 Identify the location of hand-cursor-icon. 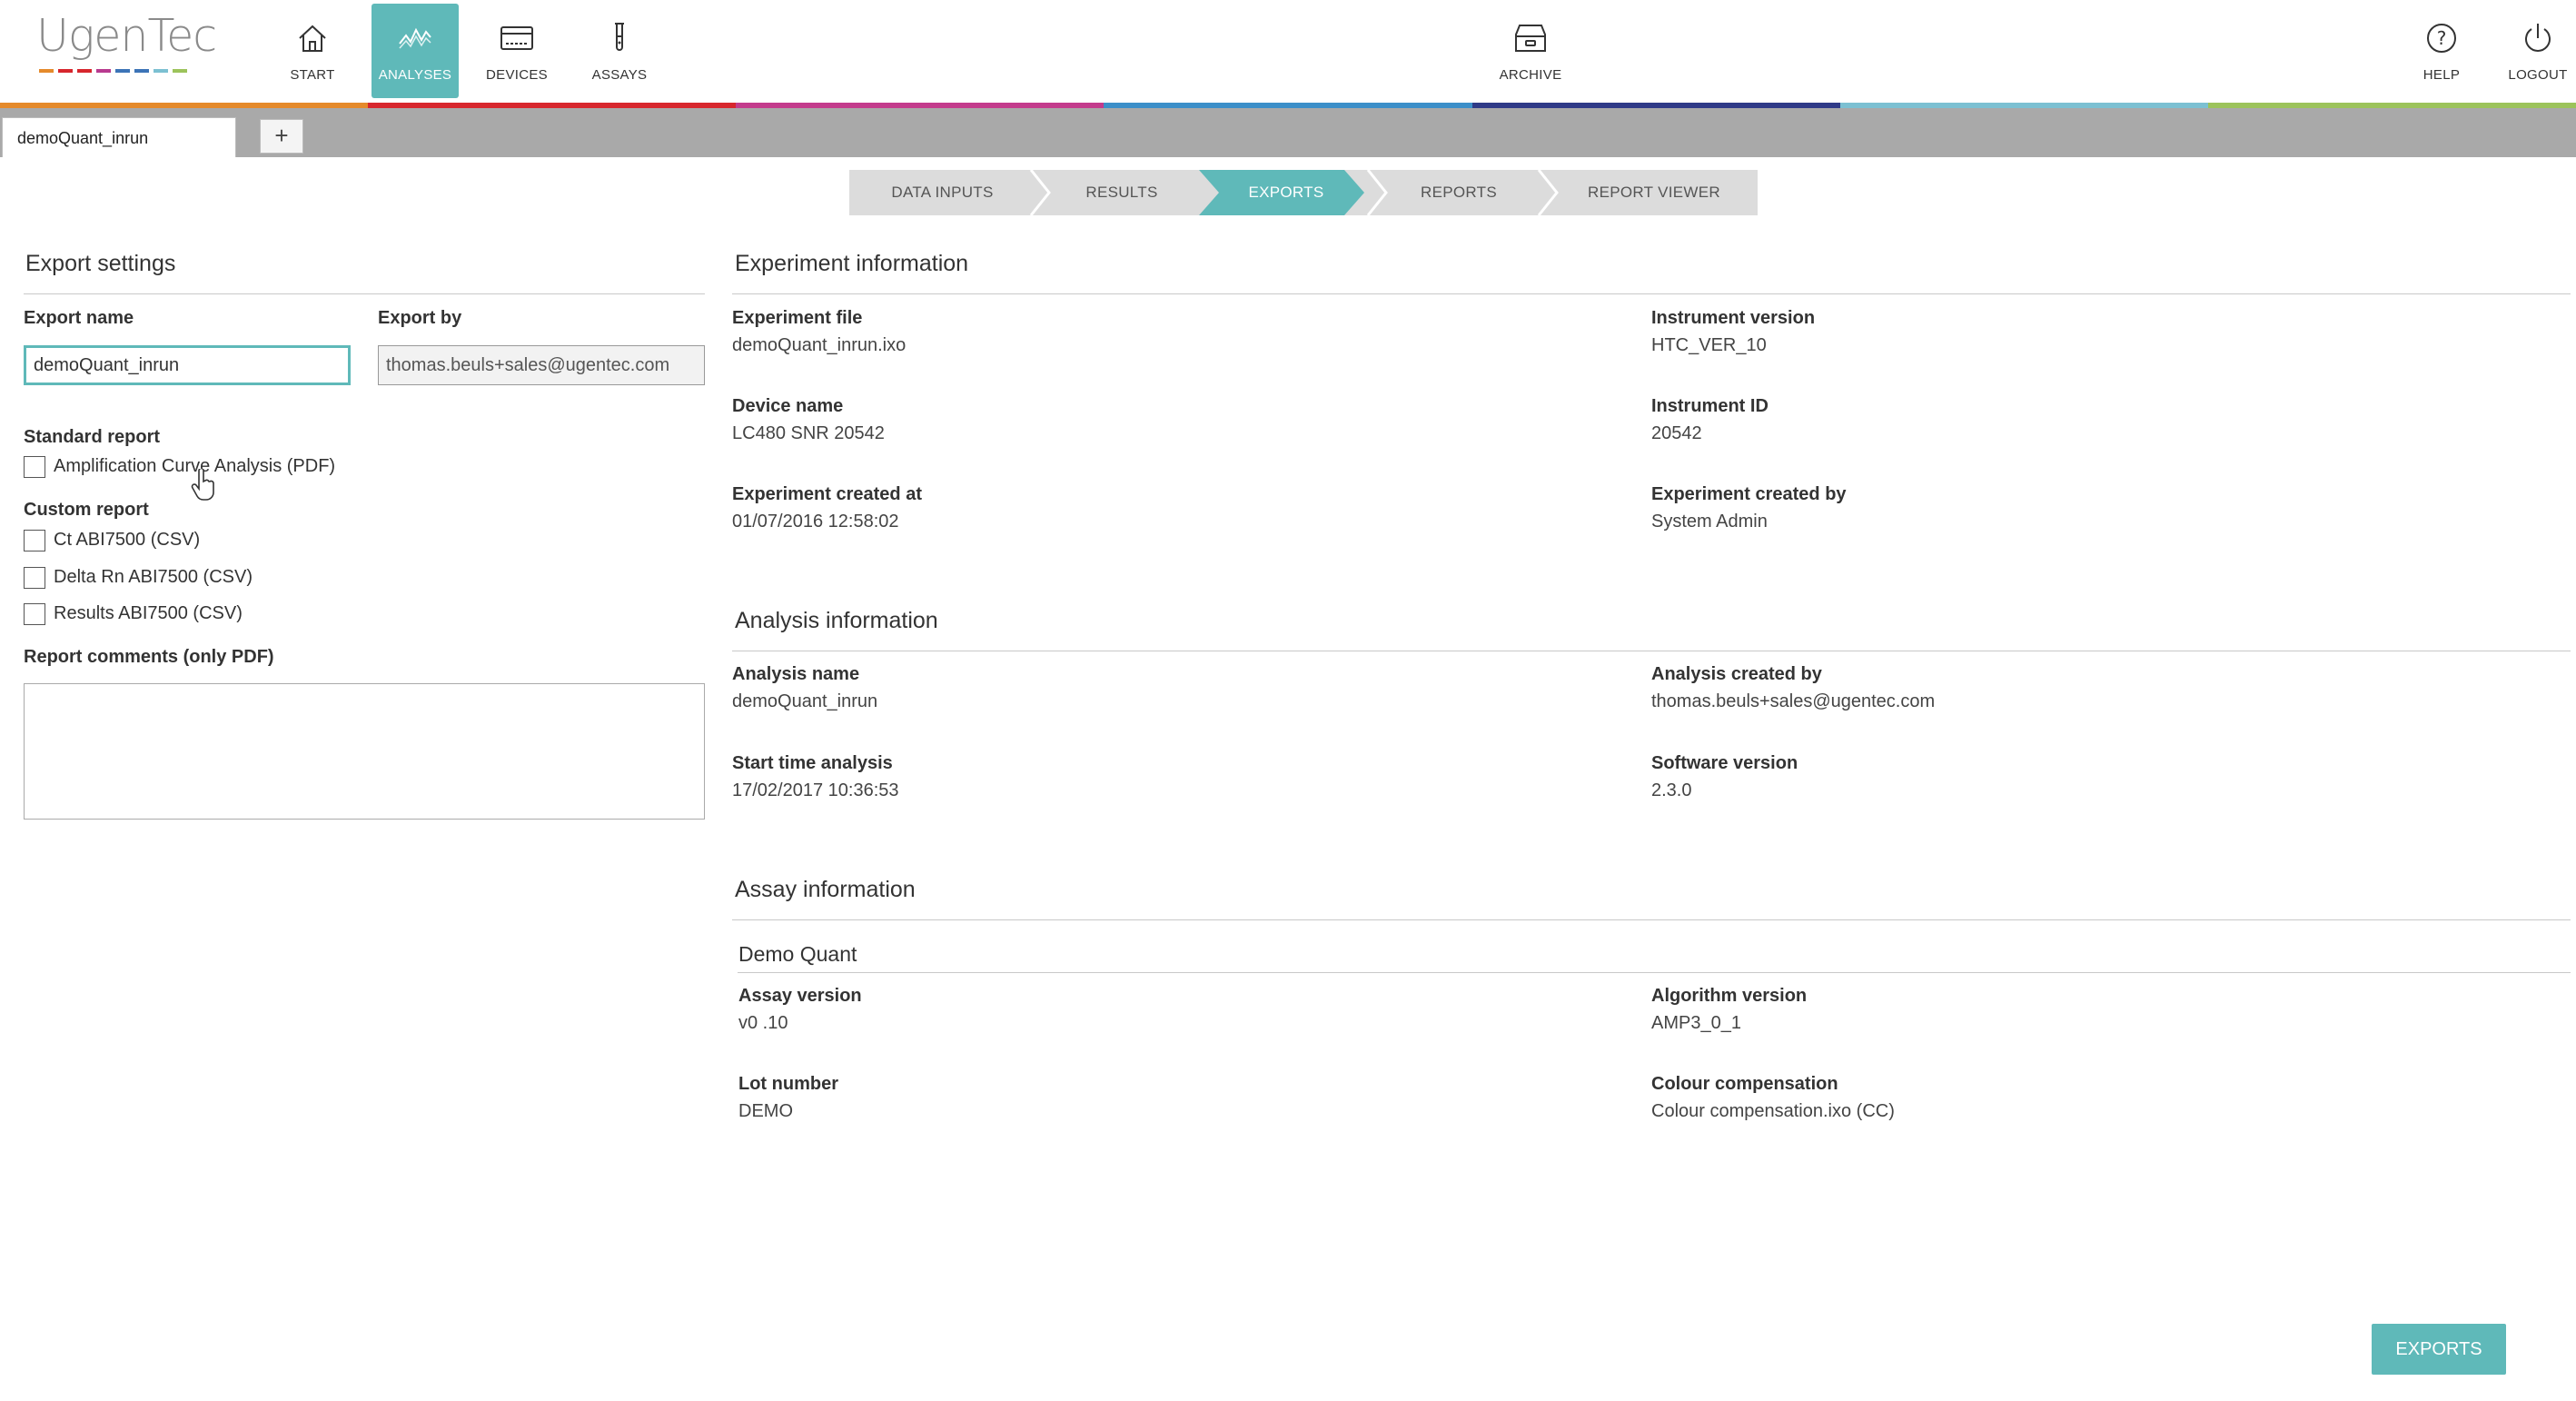
(202, 485).